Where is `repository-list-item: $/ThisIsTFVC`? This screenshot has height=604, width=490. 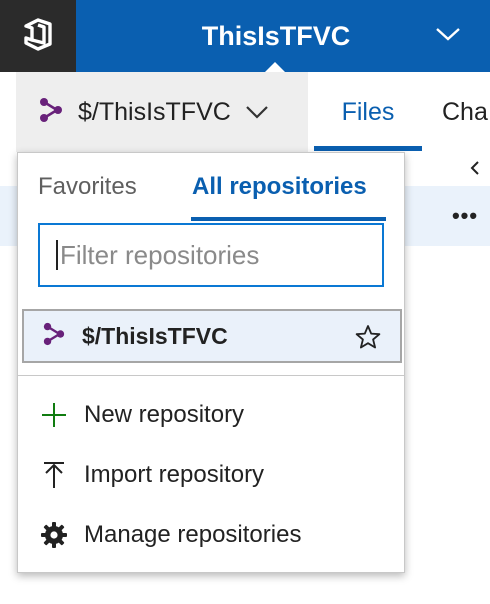
repository-list-item: $/ThisIsTFVC is located at coordinates (212, 336).